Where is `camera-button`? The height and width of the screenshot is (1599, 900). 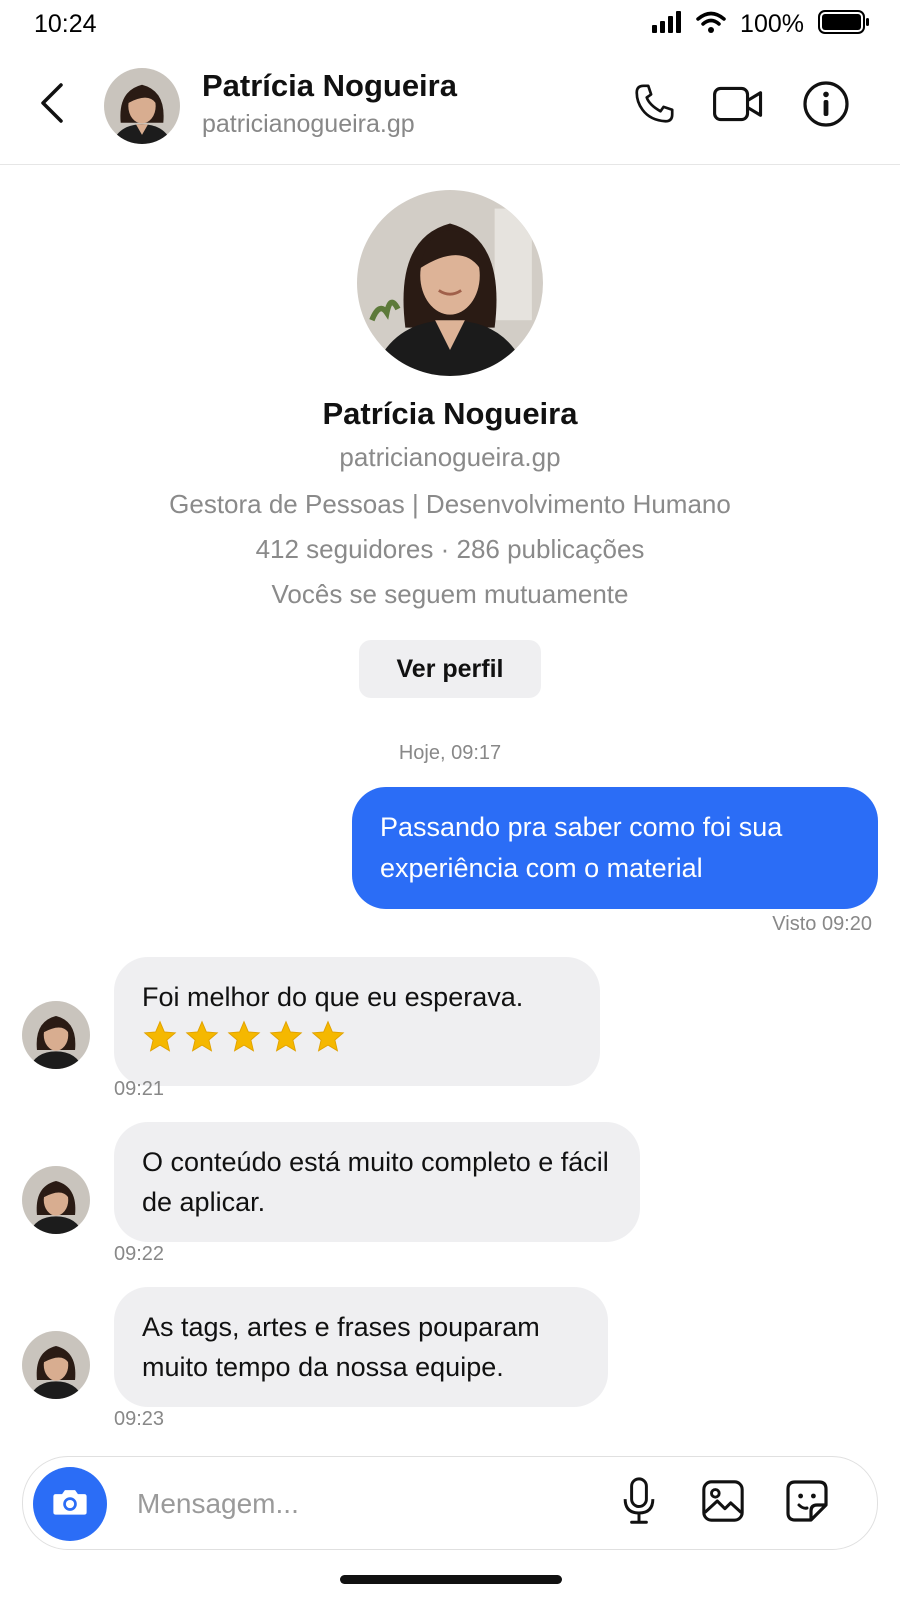
camera-button is located at coordinates (70, 1504).